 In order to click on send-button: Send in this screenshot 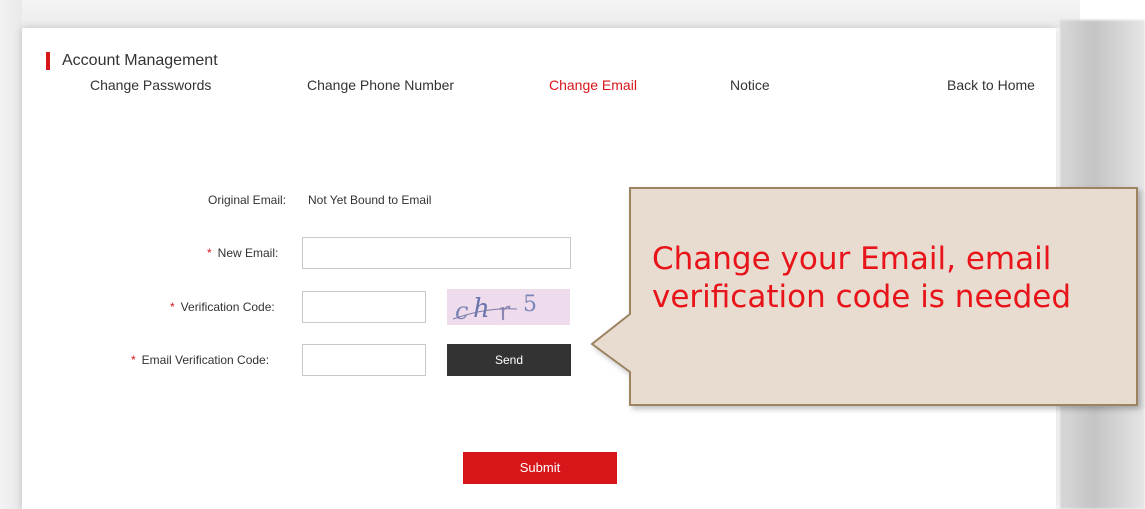, I will do `click(509, 360)`.